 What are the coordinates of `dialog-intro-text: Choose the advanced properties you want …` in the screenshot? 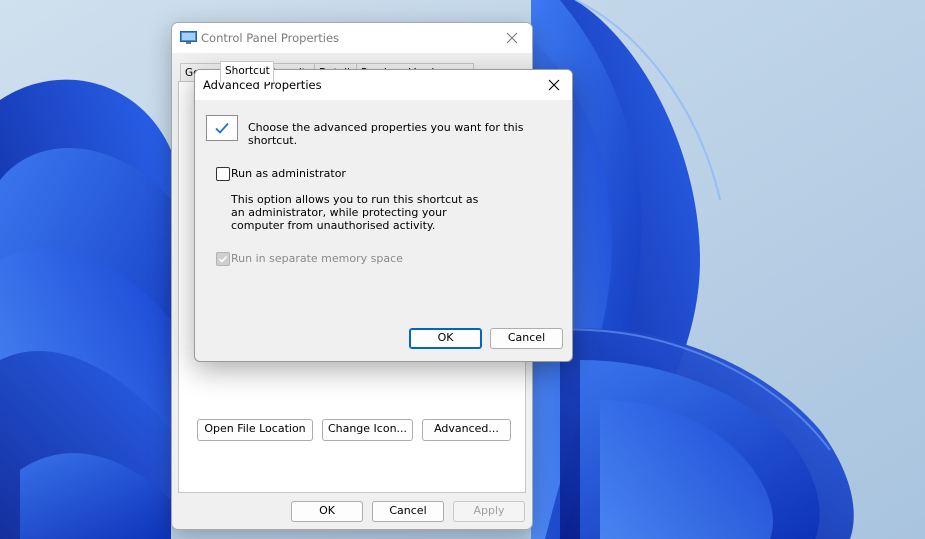 It's located at (386, 134).